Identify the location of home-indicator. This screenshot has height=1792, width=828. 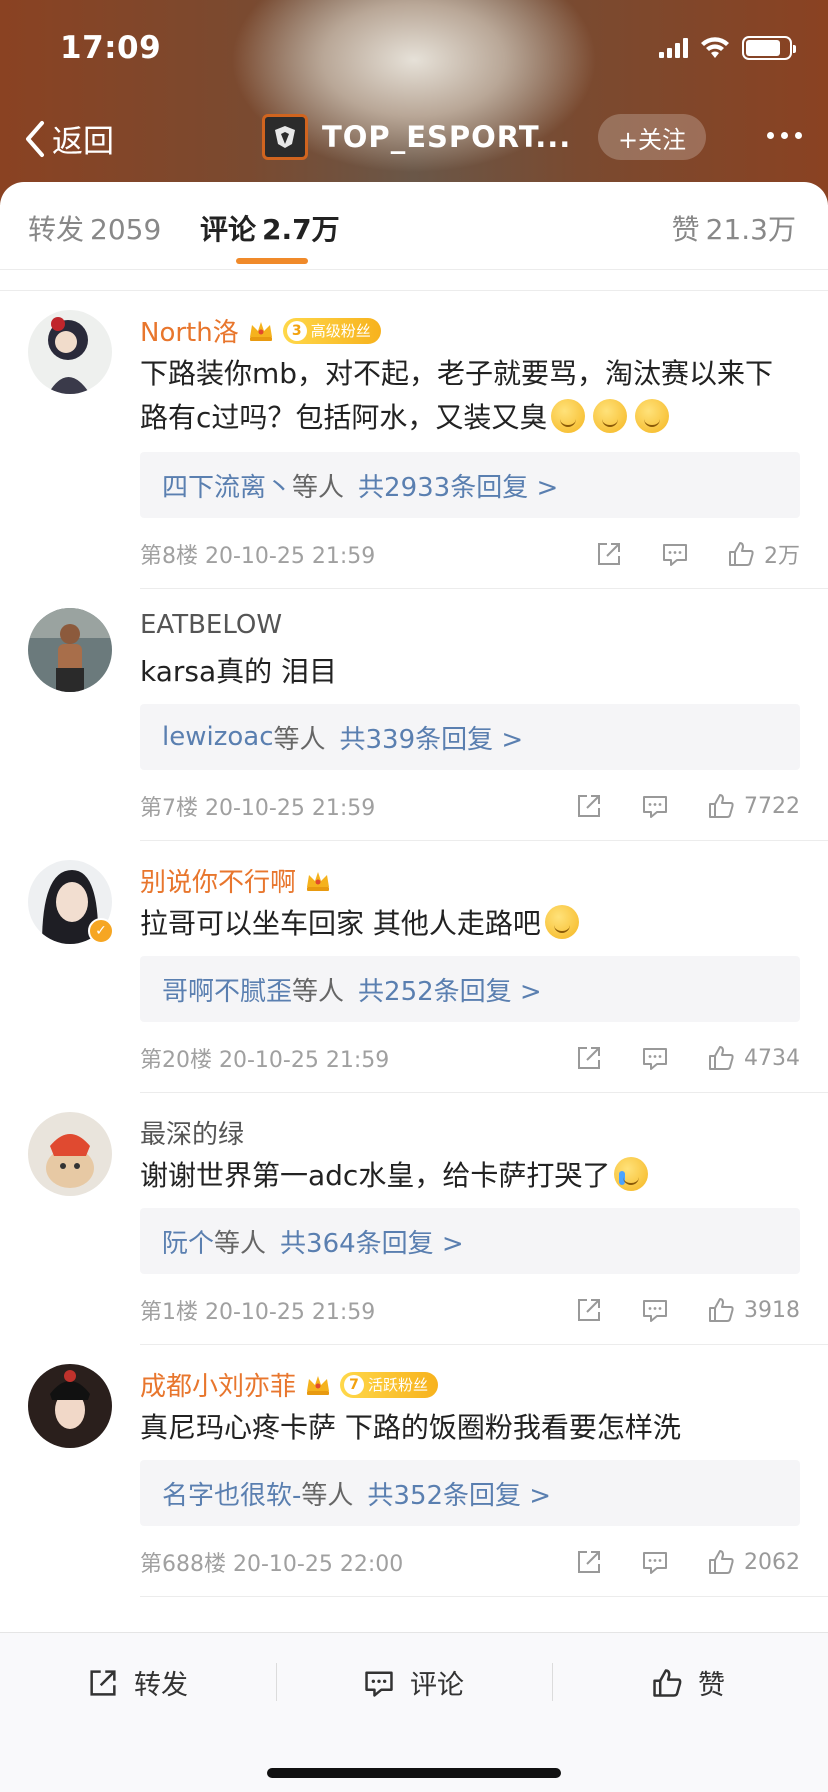
(414, 1773).